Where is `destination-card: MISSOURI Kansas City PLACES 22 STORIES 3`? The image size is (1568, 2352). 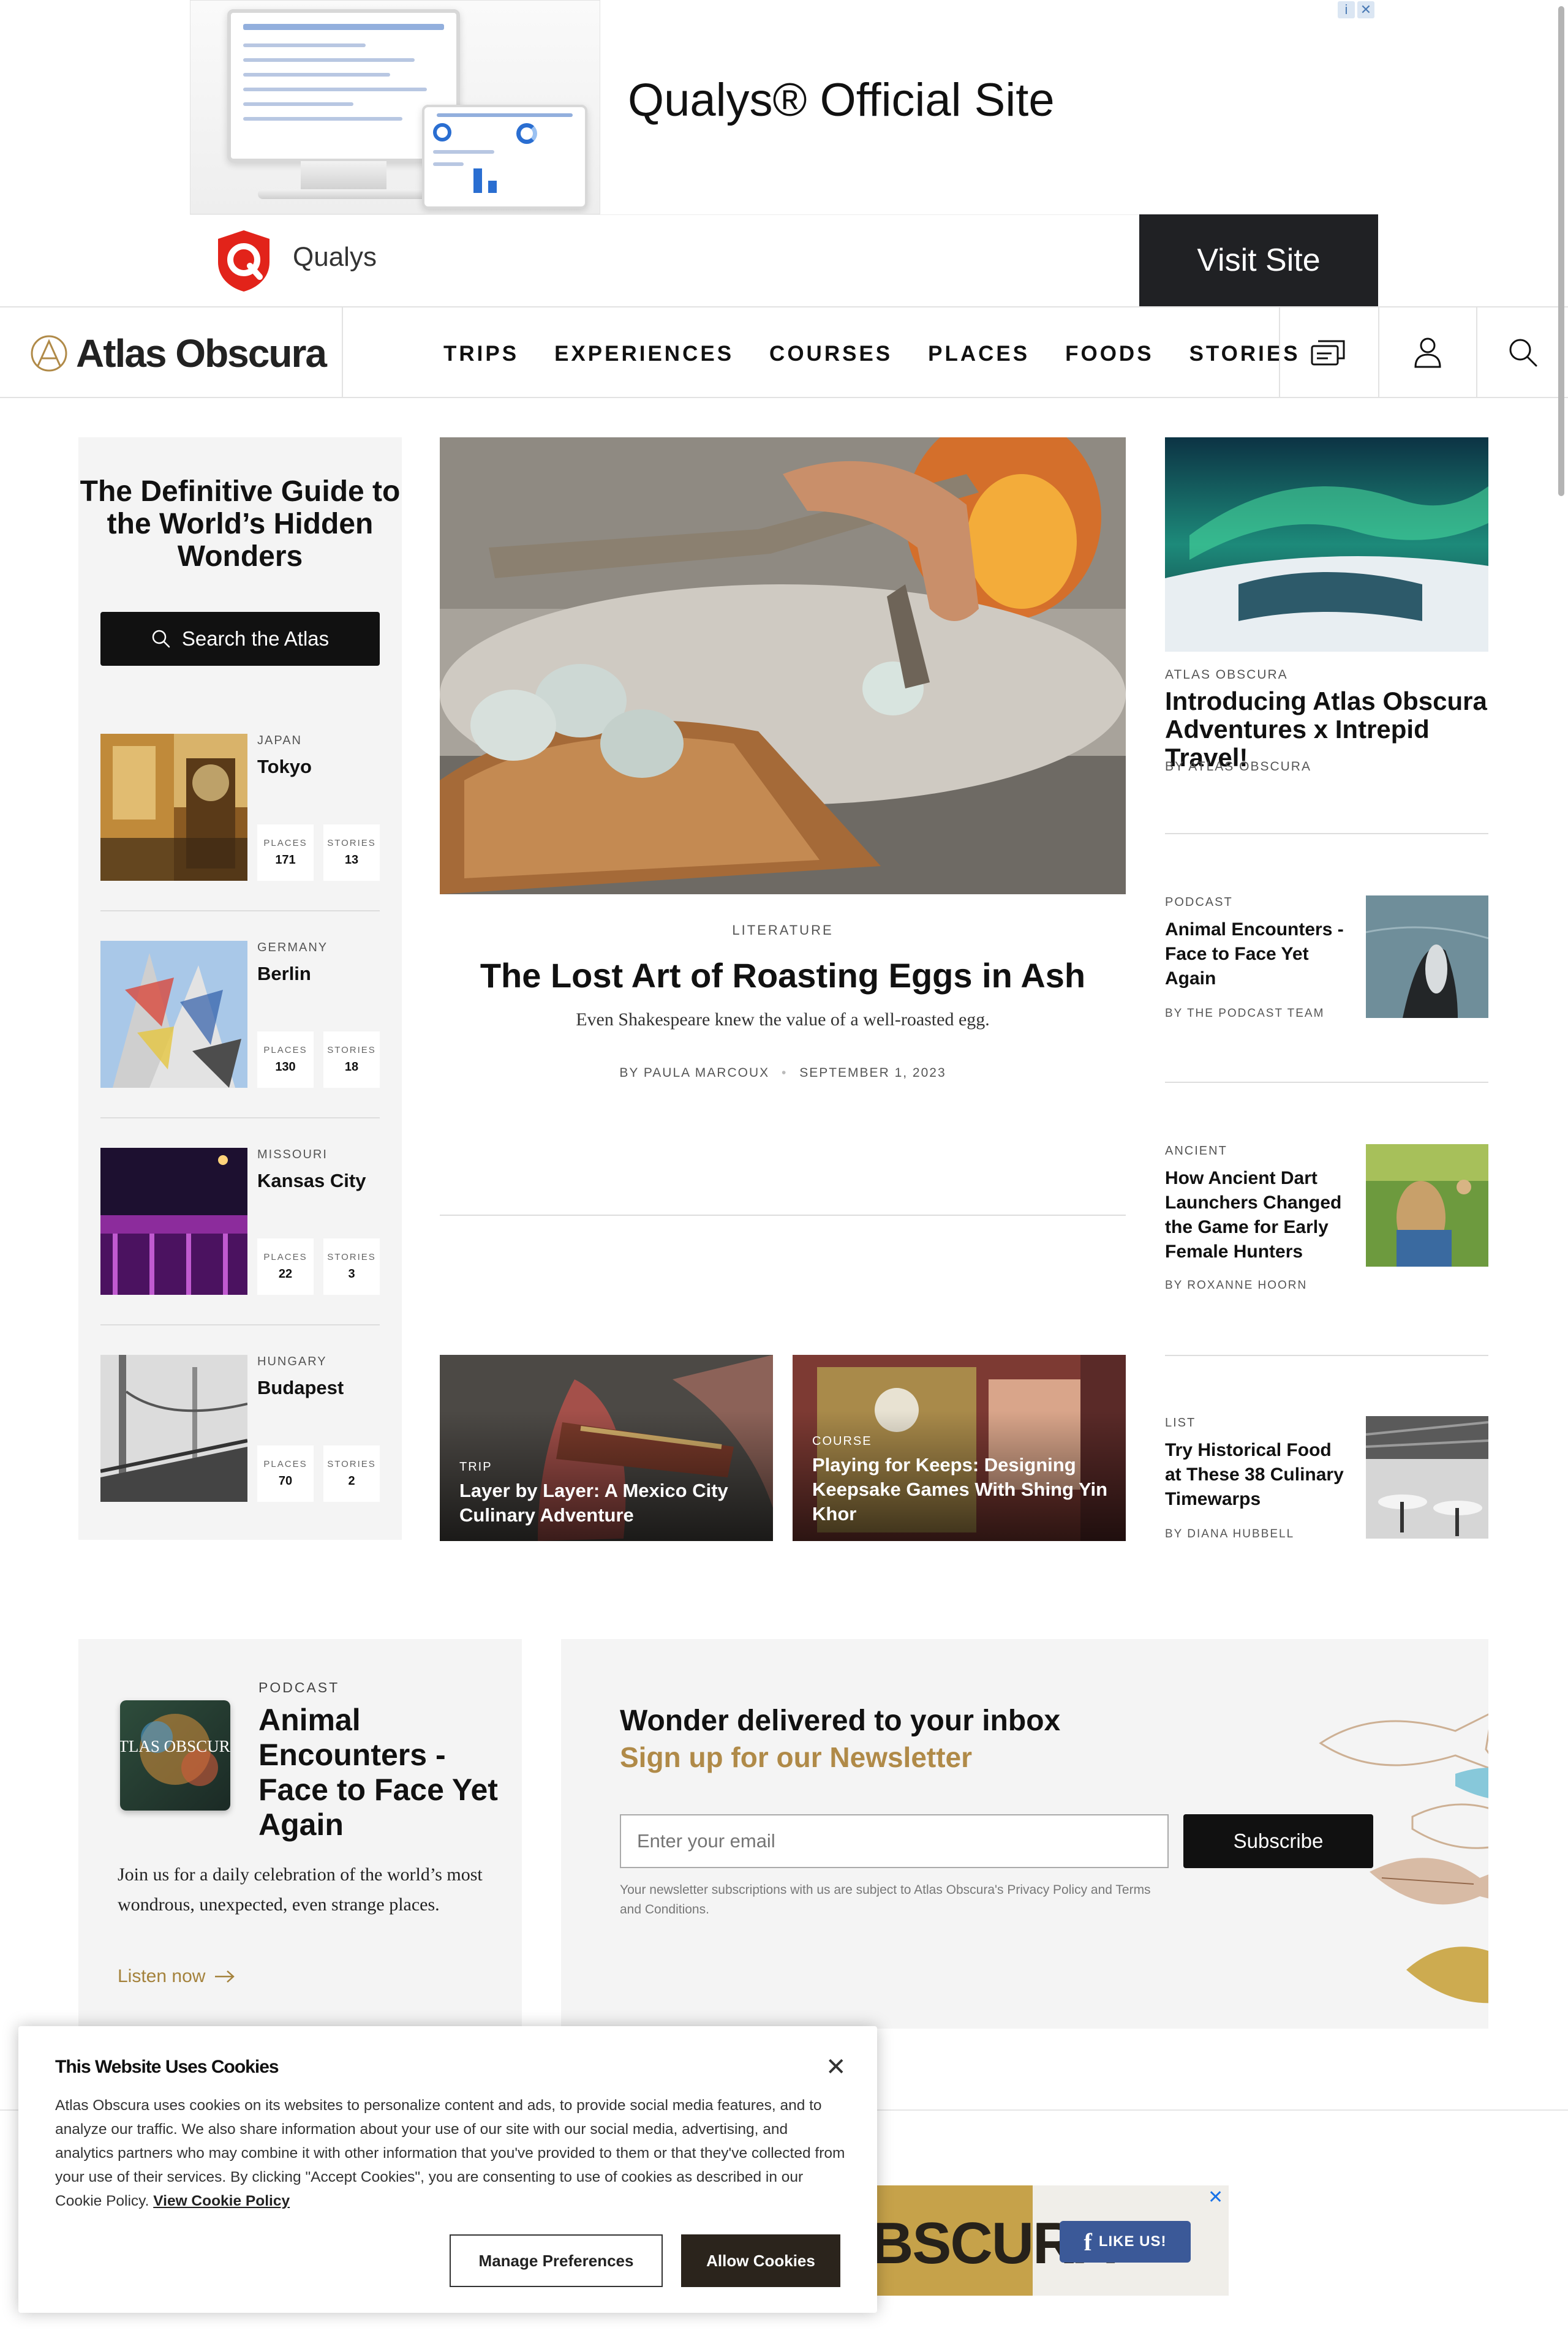 destination-card: MISSOURI Kansas City PLACES 22 STORIES 3 is located at coordinates (240, 1221).